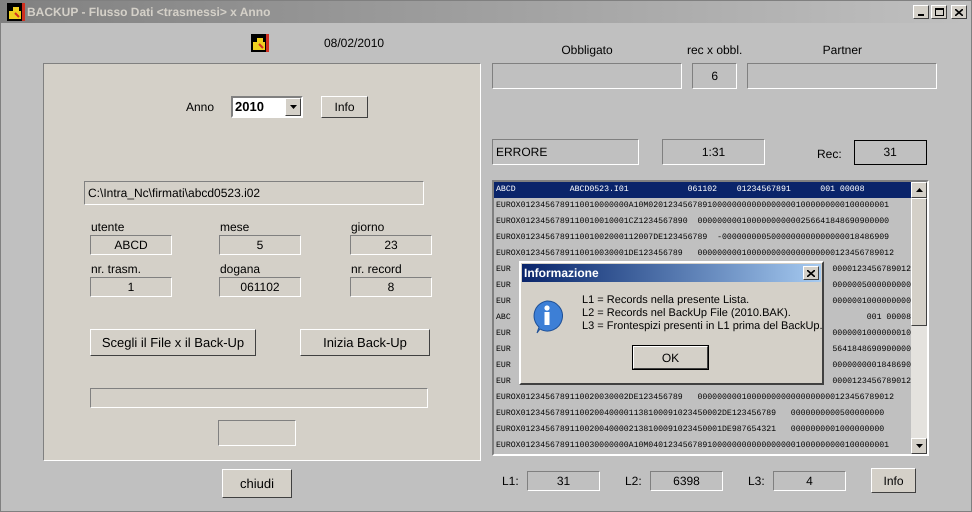  Describe the element at coordinates (391, 287) in the screenshot. I see `text-field: 8` at that location.